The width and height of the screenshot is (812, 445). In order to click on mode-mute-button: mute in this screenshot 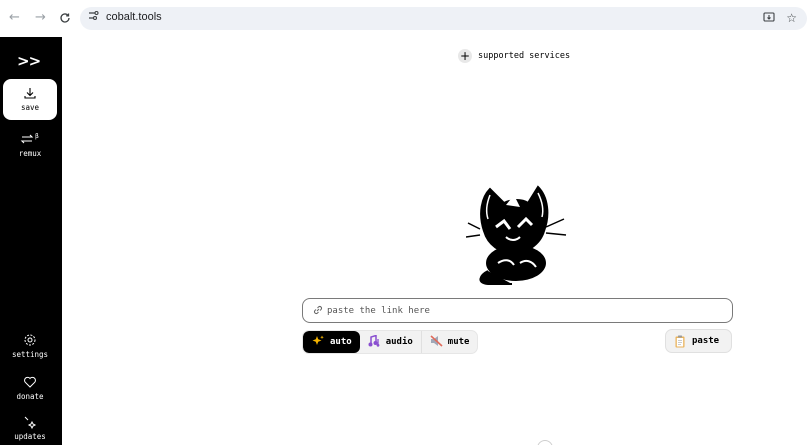, I will do `click(450, 342)`.